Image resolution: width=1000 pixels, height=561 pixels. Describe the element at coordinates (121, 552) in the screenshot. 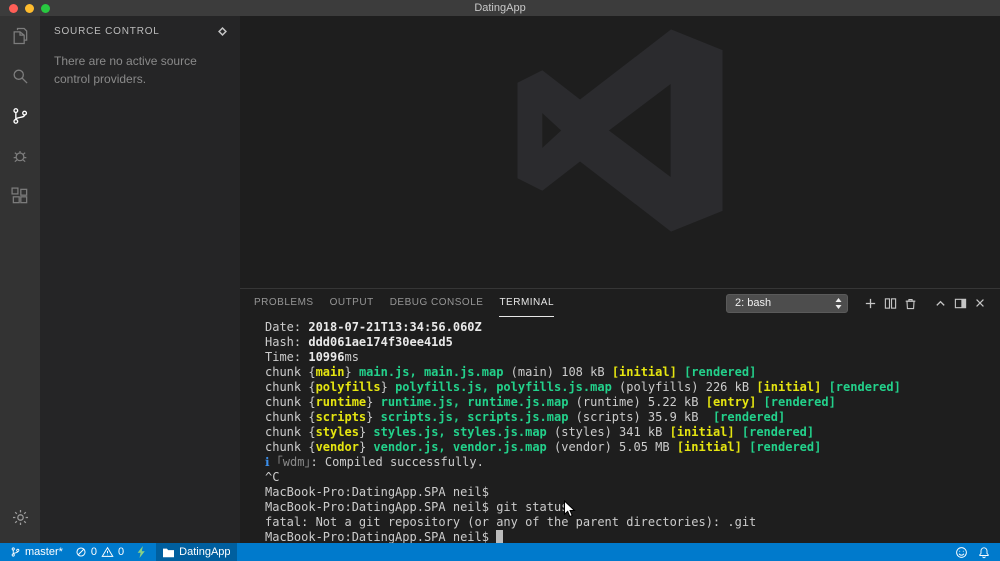

I see `warning-count: 0` at that location.